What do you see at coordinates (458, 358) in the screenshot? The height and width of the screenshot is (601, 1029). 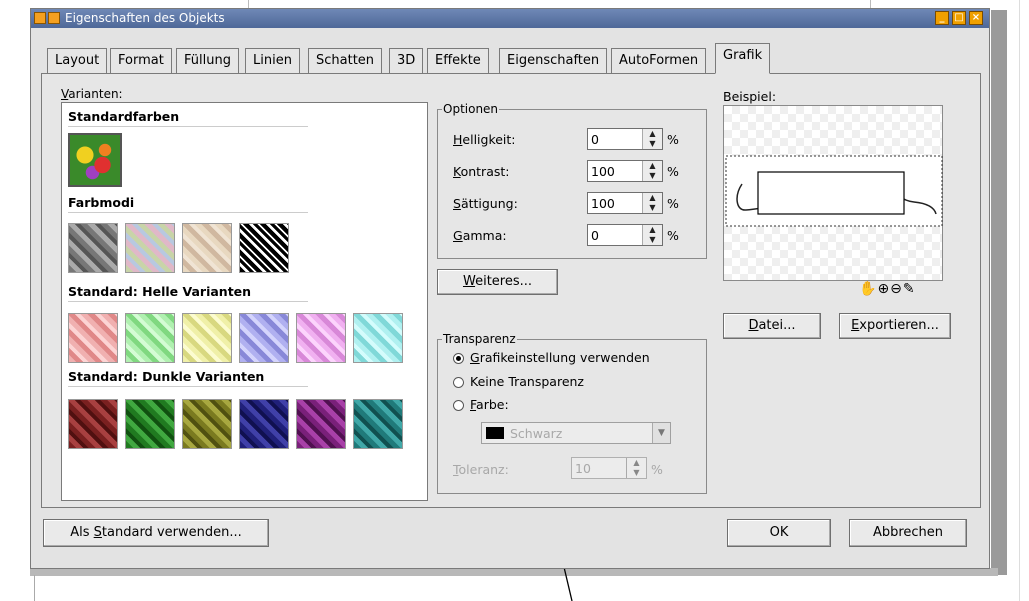 I see `radio-use-graphic-setting` at bounding box center [458, 358].